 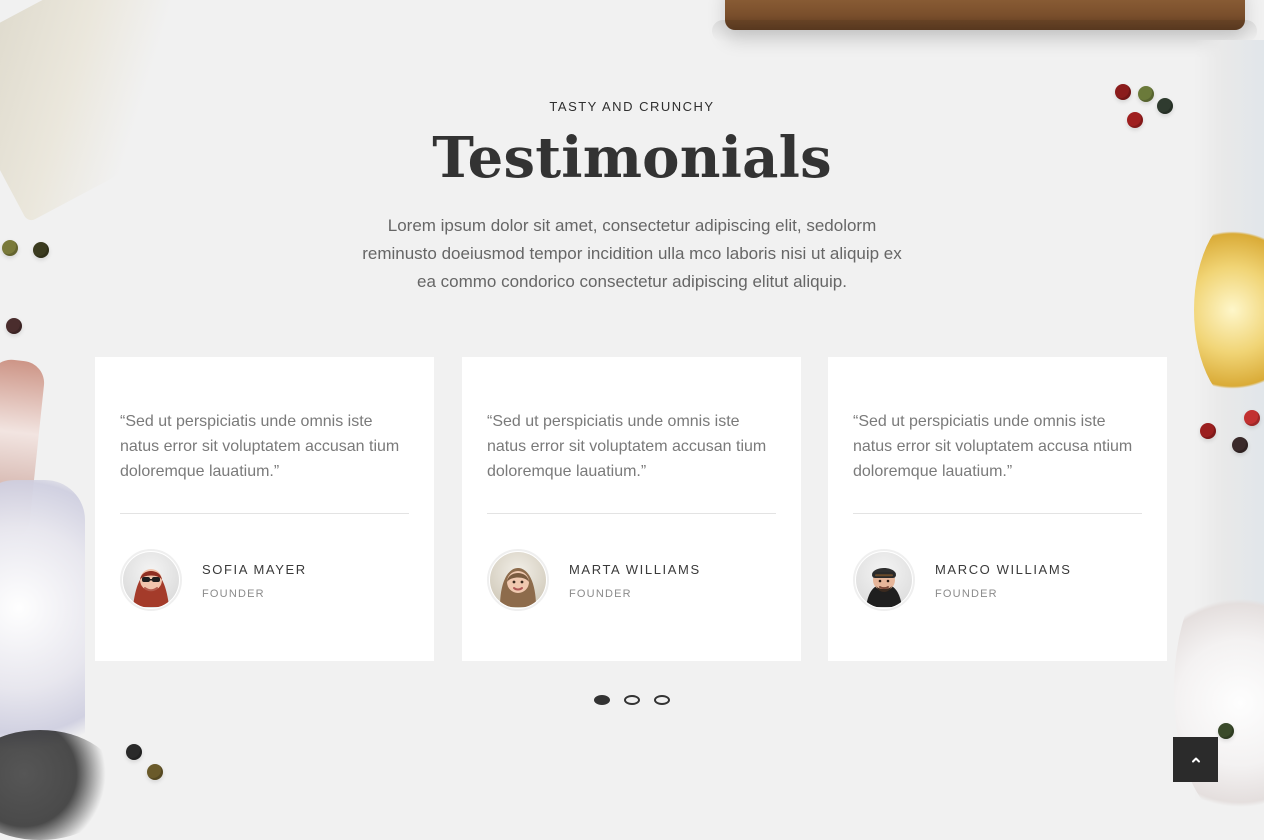 I want to click on decorative-cutting-board, so click(x=985, y=15).